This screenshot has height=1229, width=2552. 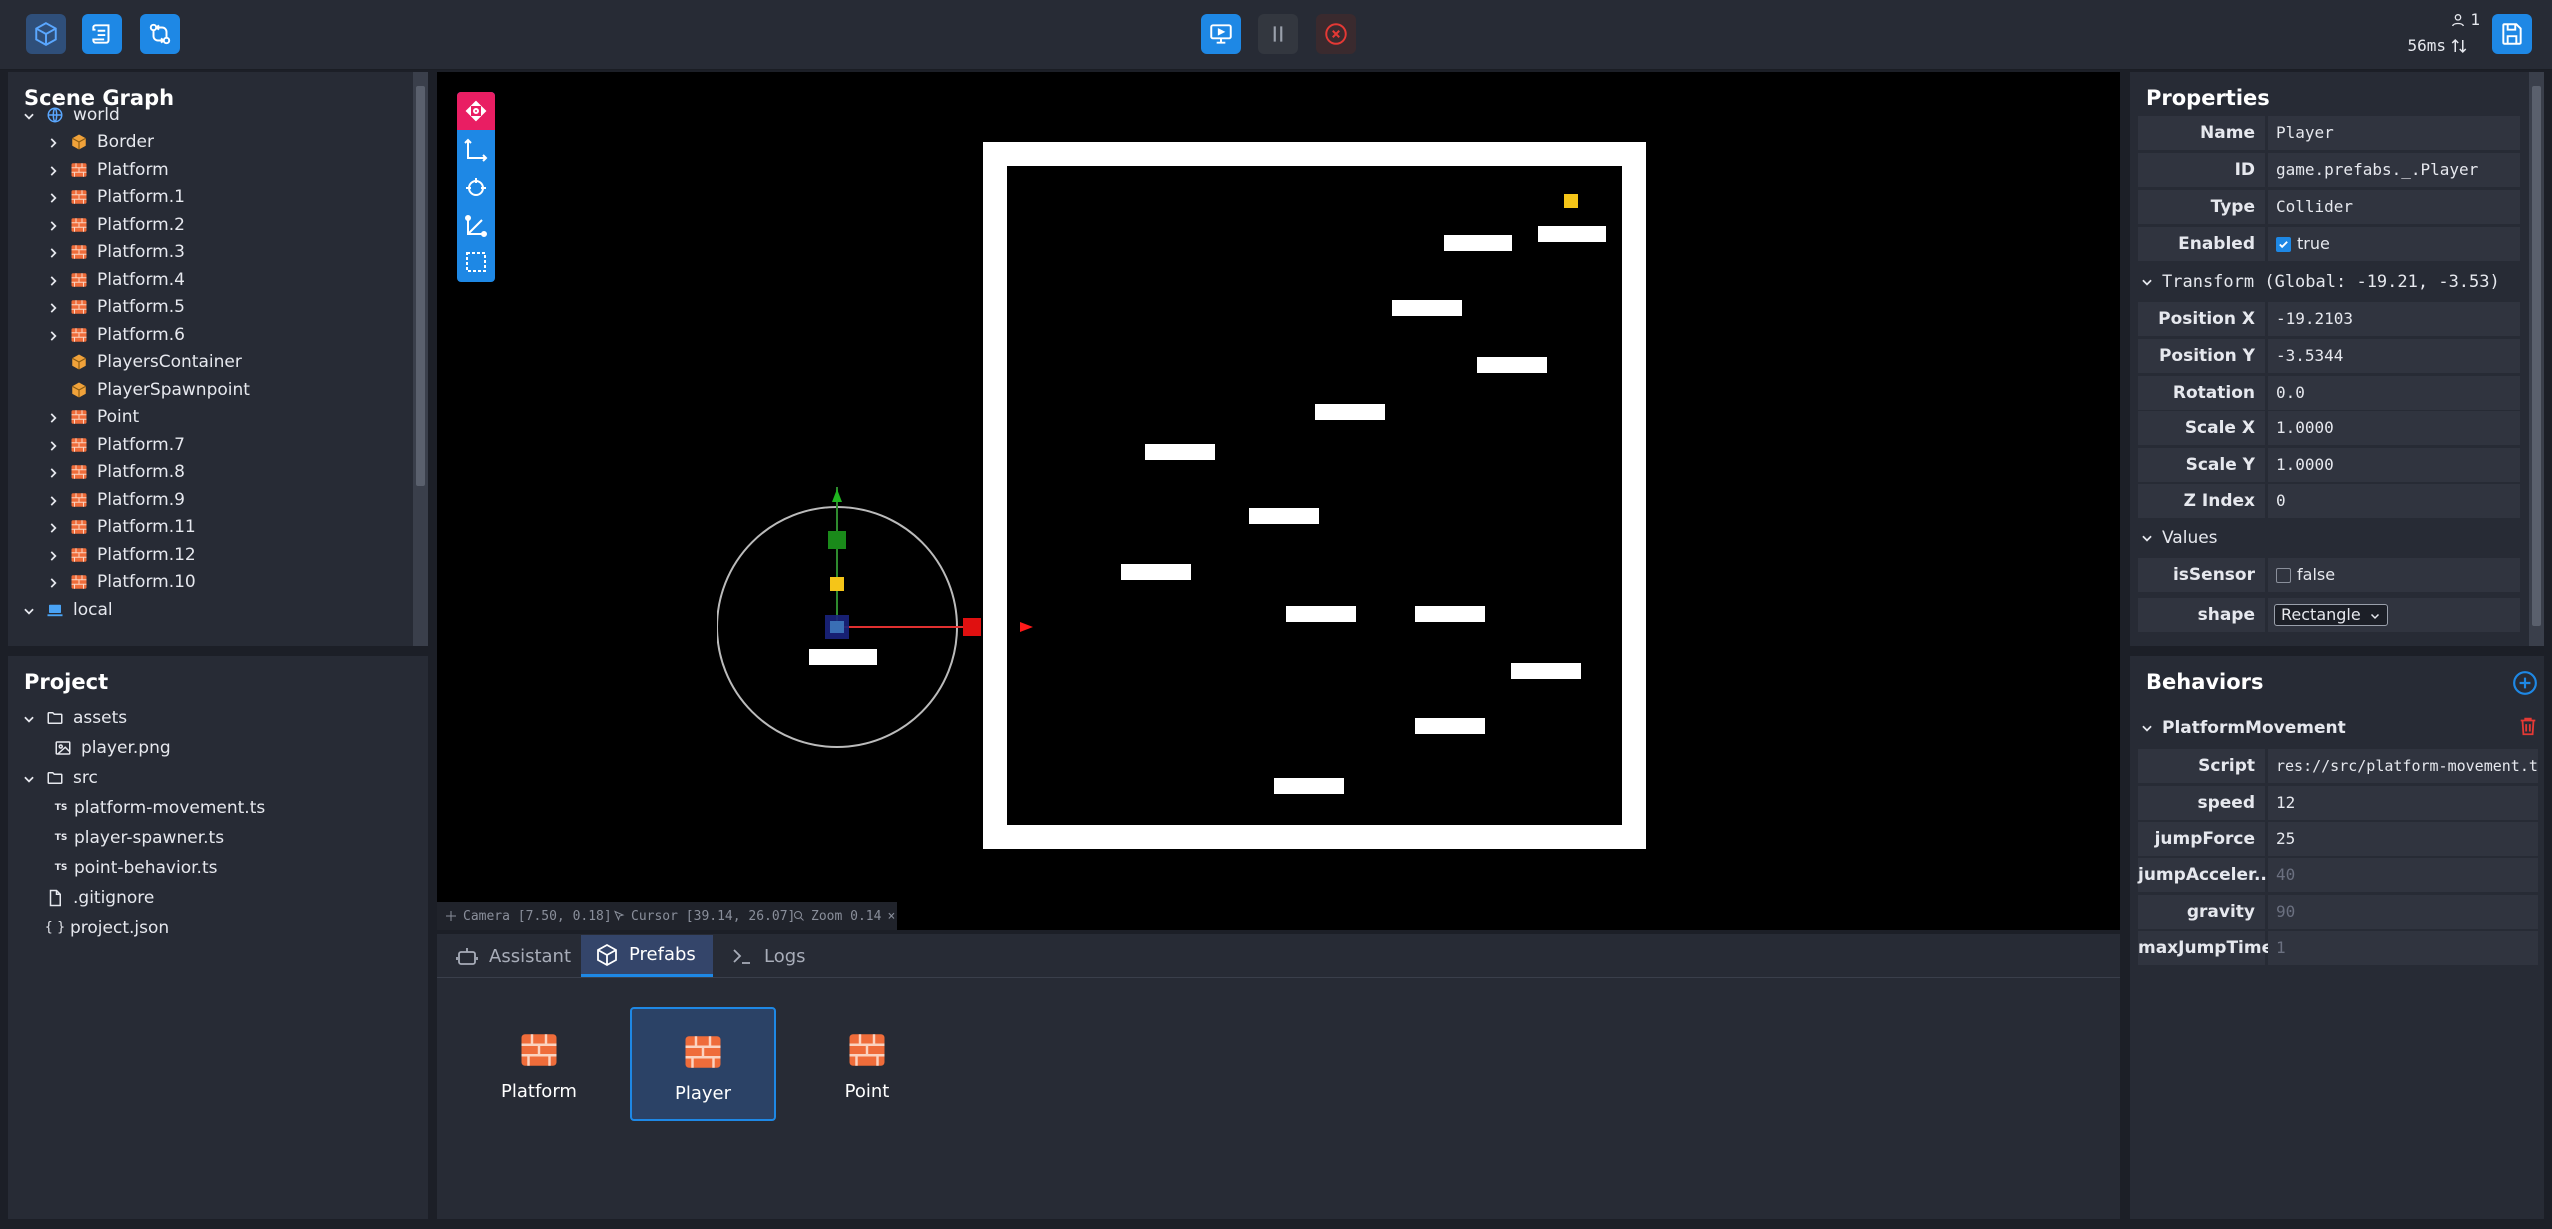 I want to click on scene-graph-scroll-thumb, so click(x=420, y=286).